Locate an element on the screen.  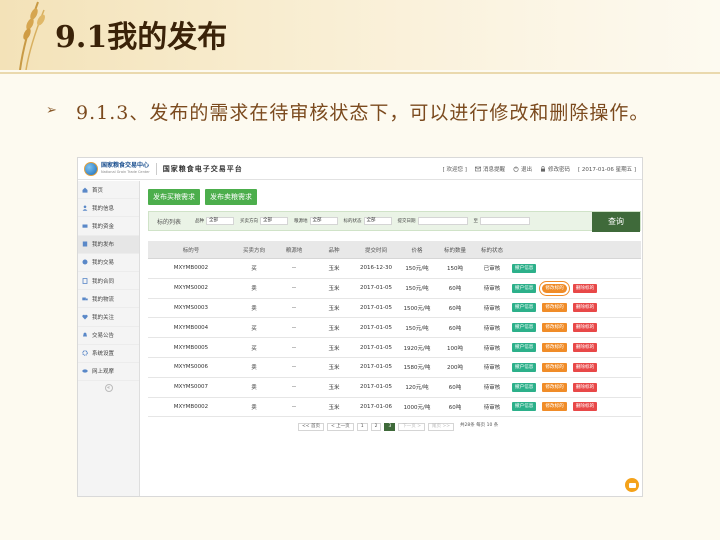
publish-buy-button: 发布买粮需求 is located at coordinates (174, 197).